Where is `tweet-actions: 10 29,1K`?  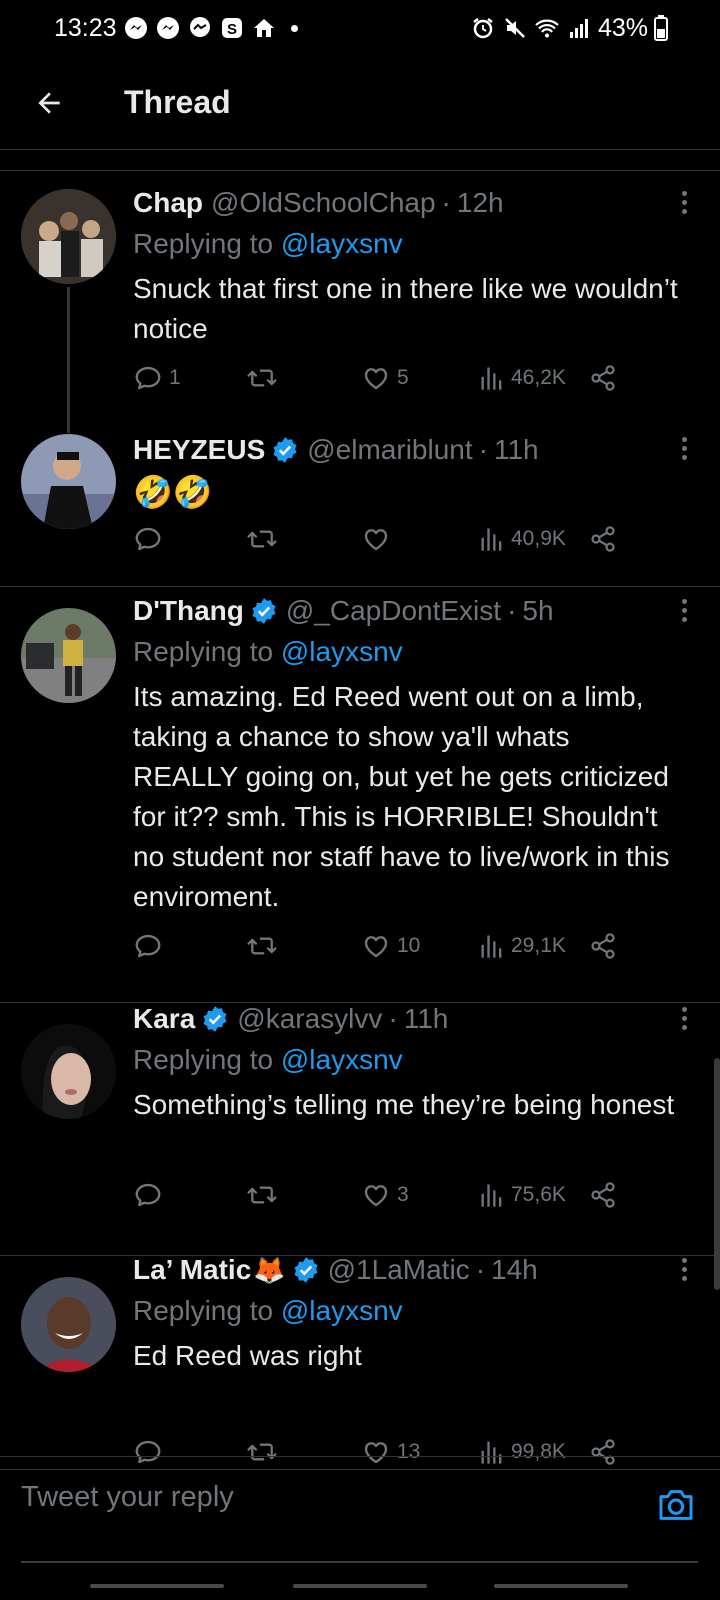 tweet-actions: 10 29,1K is located at coordinates (383, 946).